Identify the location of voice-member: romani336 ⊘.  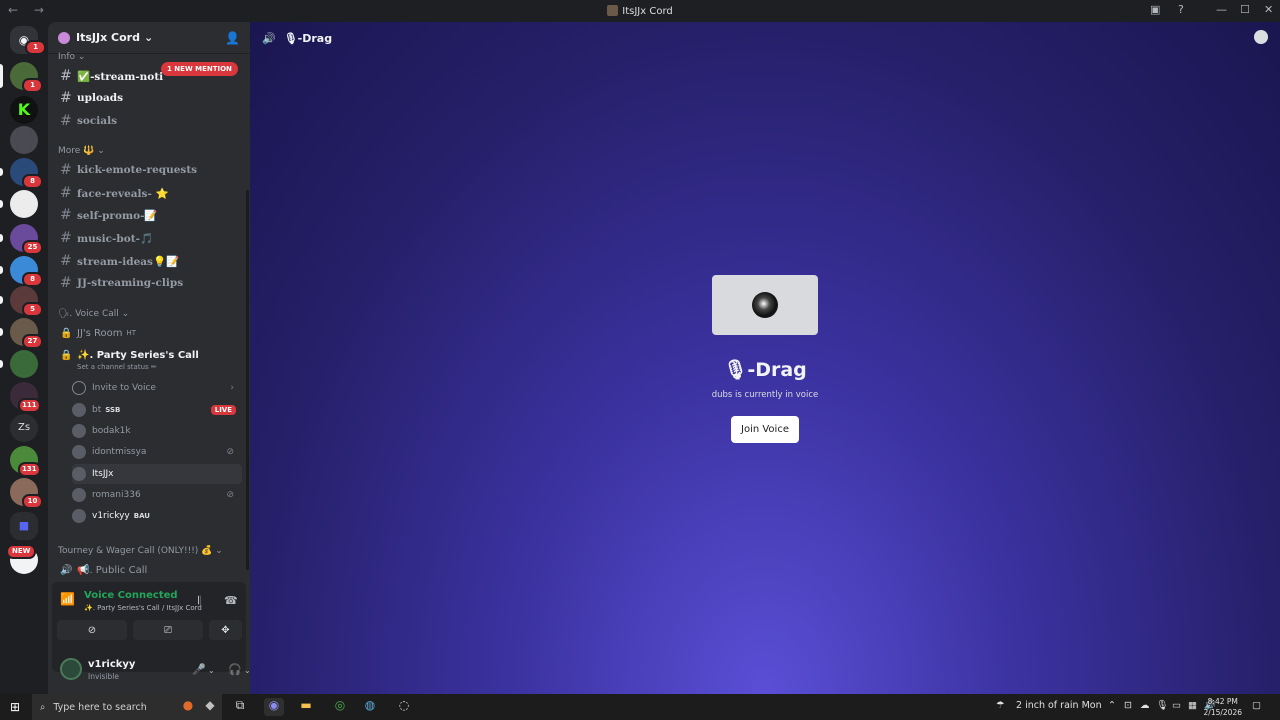
(157, 495).